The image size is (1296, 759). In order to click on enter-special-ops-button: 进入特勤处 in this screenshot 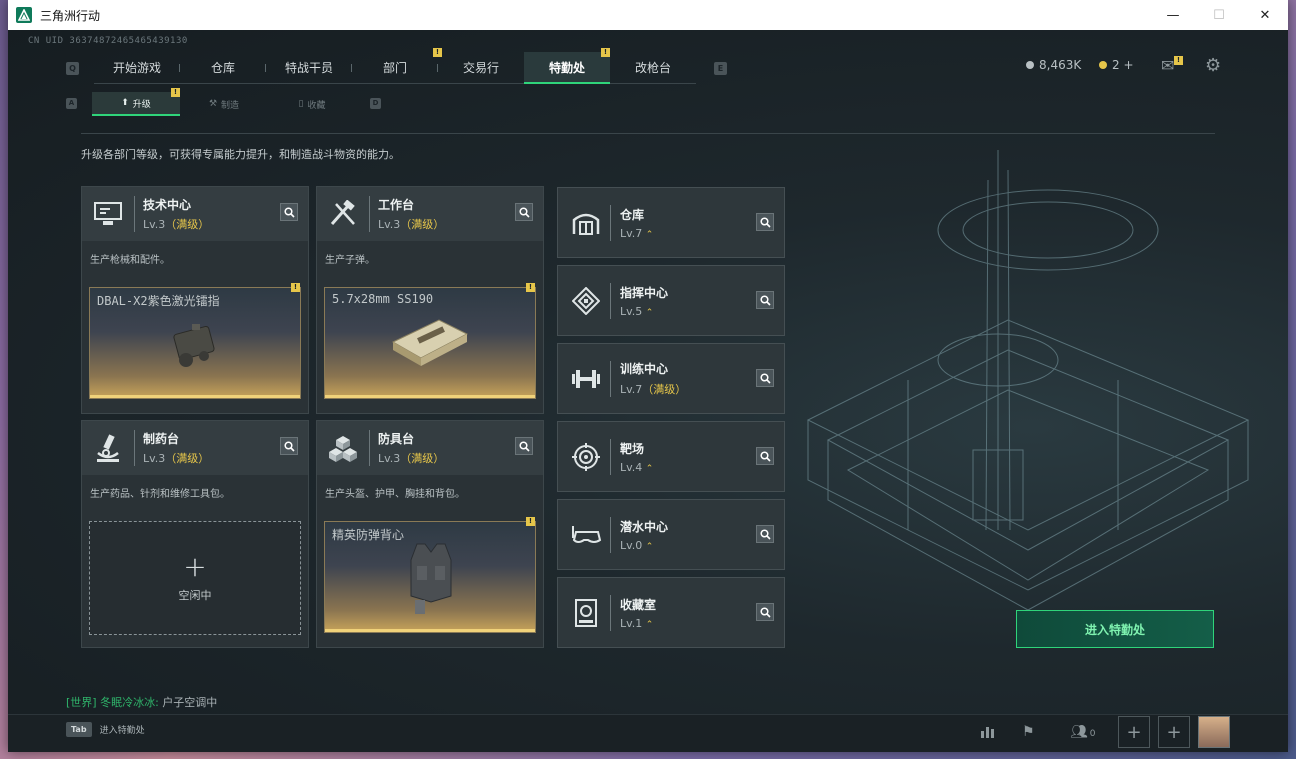, I will do `click(1115, 629)`.